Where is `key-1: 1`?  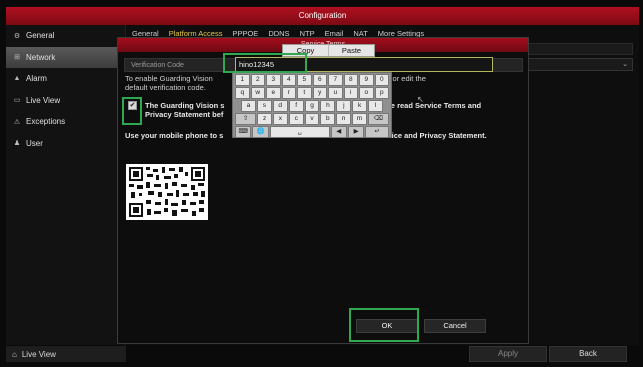 key-1: 1 is located at coordinates (242, 80).